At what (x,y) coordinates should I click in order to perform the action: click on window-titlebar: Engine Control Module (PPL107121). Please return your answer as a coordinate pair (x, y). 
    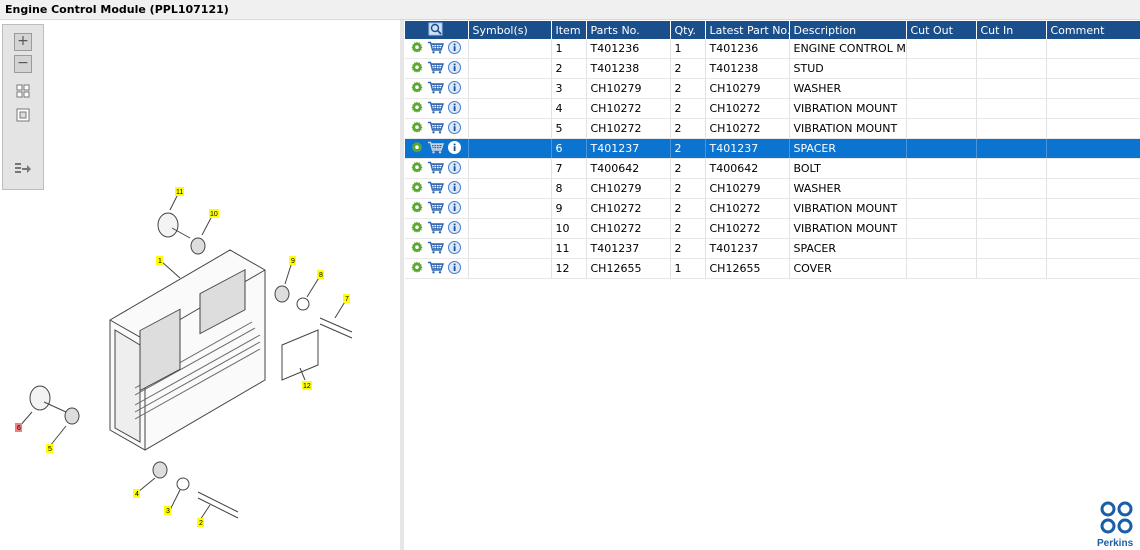
    Looking at the image, I should click on (570, 10).